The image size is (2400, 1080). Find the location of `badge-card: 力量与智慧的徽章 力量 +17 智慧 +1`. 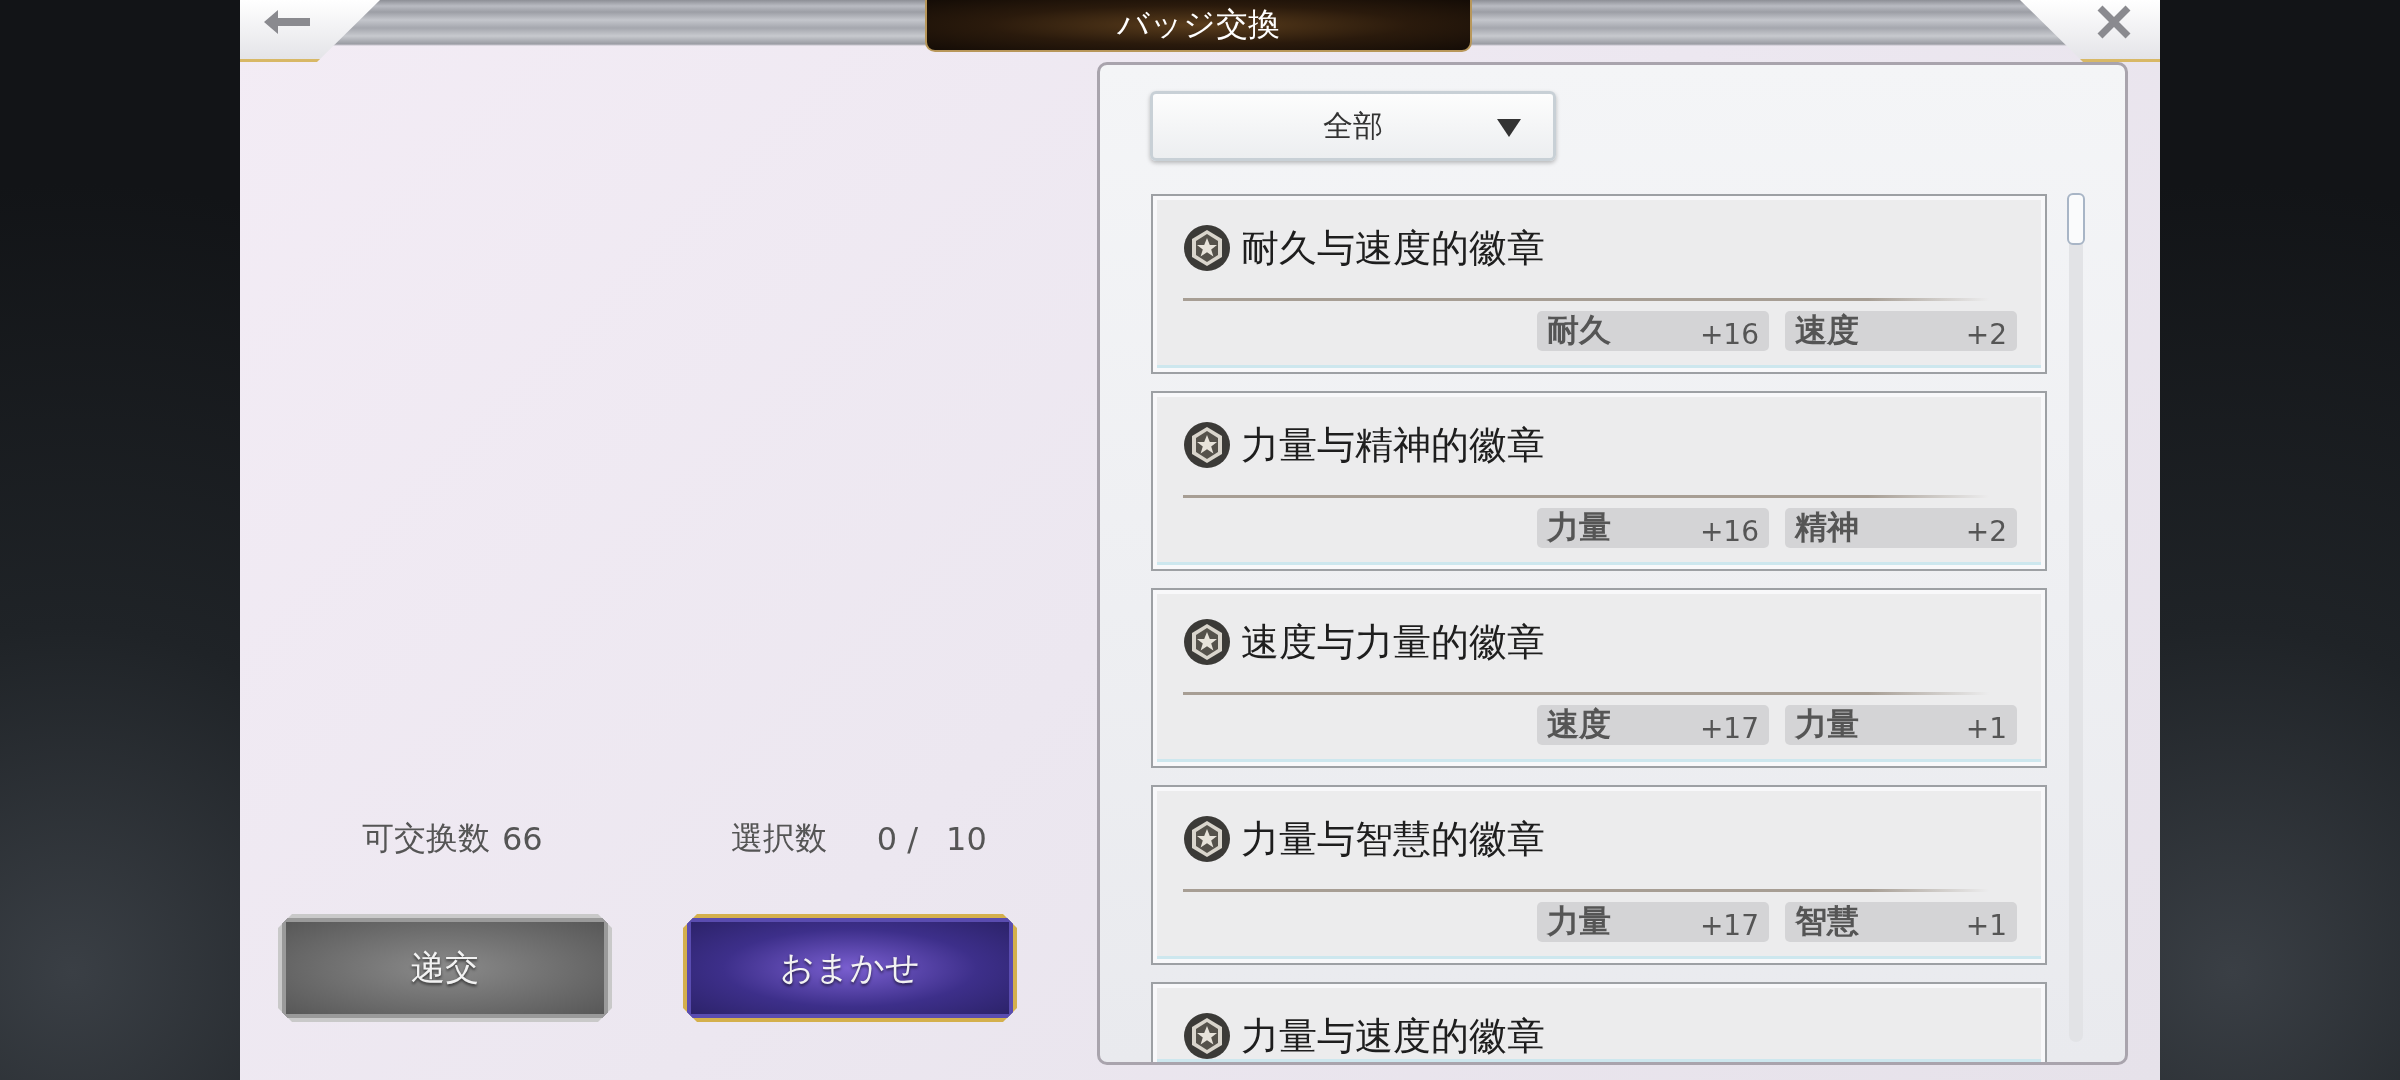

badge-card: 力量与智慧的徽章 力量 +17 智慧 +1 is located at coordinates (1599, 875).